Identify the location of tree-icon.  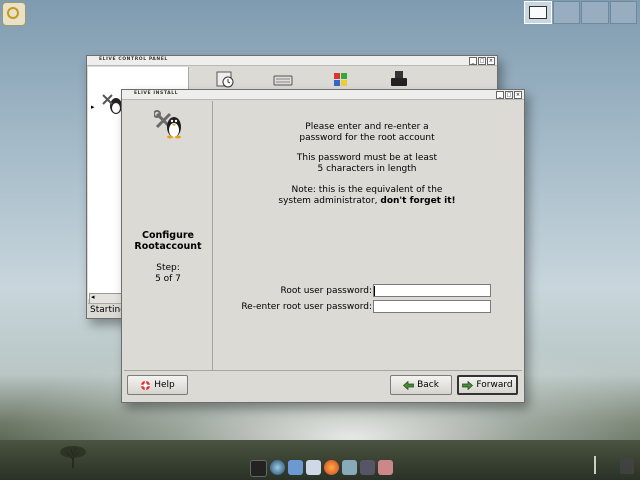
(73, 457).